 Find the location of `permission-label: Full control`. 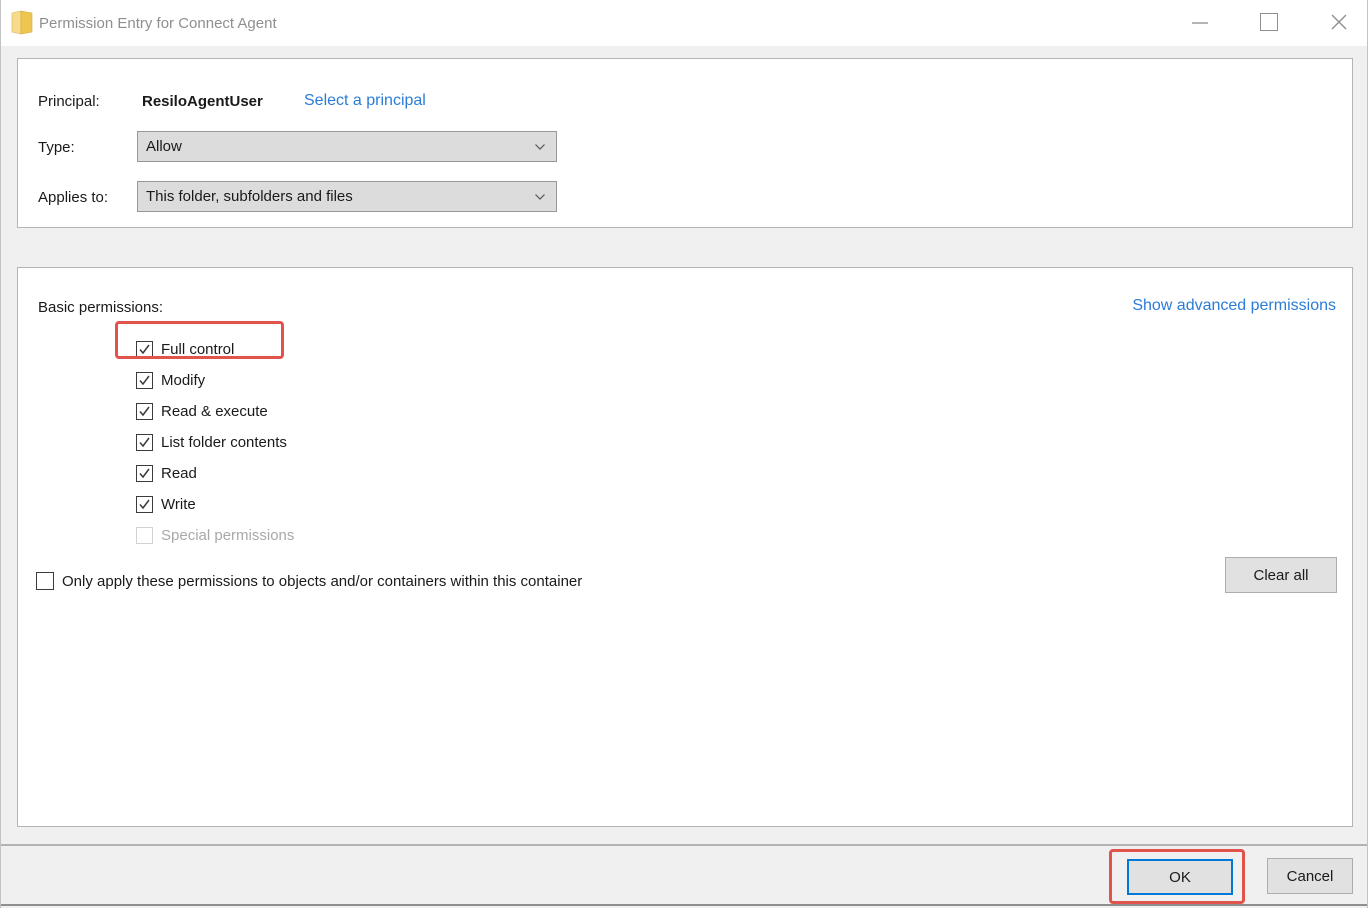

permission-label: Full control is located at coordinates (198, 349).